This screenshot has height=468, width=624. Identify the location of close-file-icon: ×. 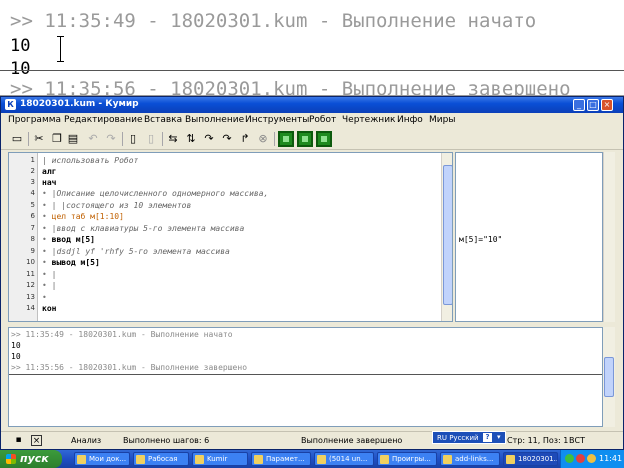
(36, 440).